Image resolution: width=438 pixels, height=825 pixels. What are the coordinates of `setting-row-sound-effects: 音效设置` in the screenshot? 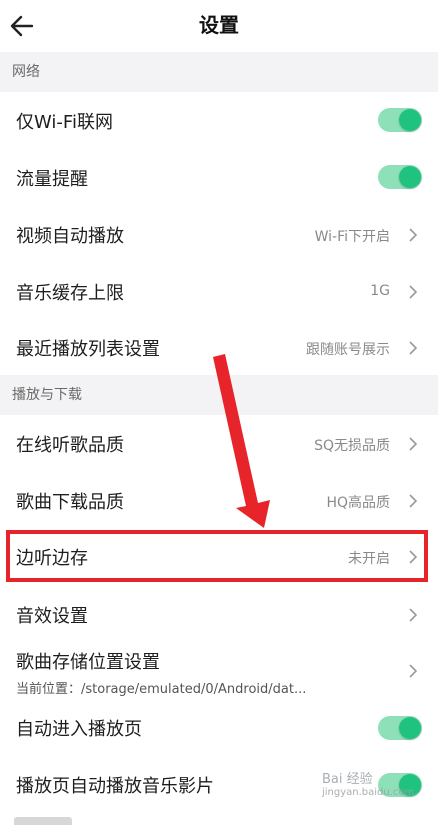 It's located at (219, 614).